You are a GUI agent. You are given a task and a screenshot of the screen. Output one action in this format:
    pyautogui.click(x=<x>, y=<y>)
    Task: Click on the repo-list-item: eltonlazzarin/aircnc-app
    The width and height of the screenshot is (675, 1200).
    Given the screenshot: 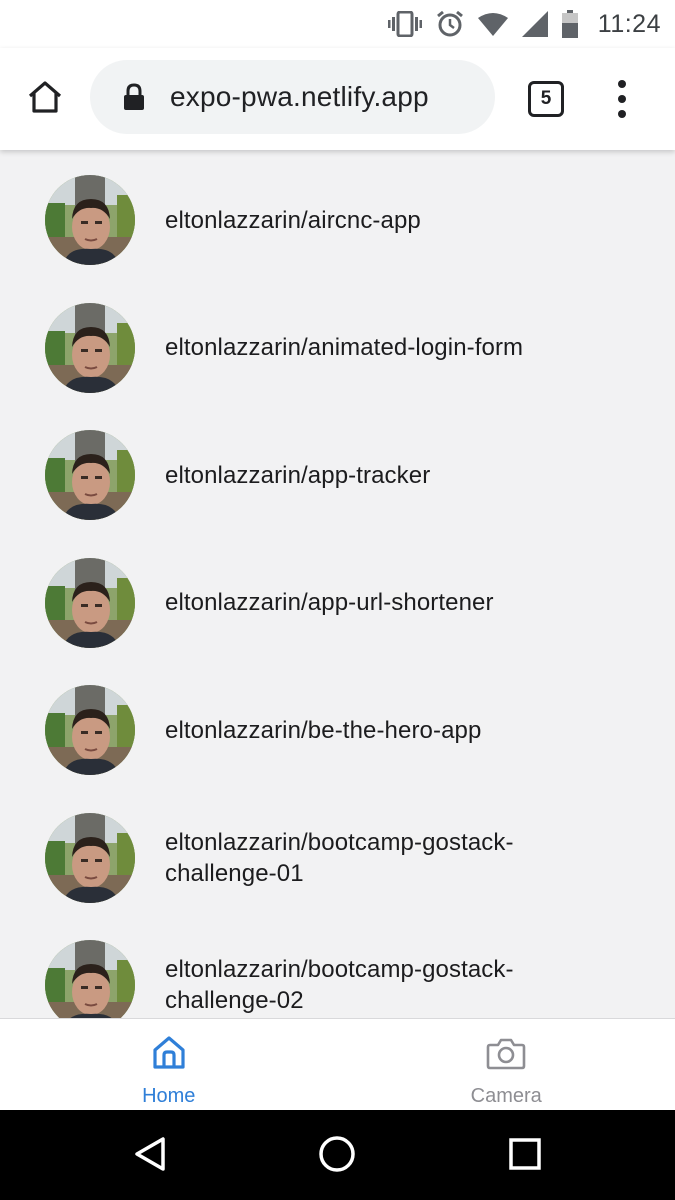 What is the action you would take?
    pyautogui.click(x=337, y=220)
    